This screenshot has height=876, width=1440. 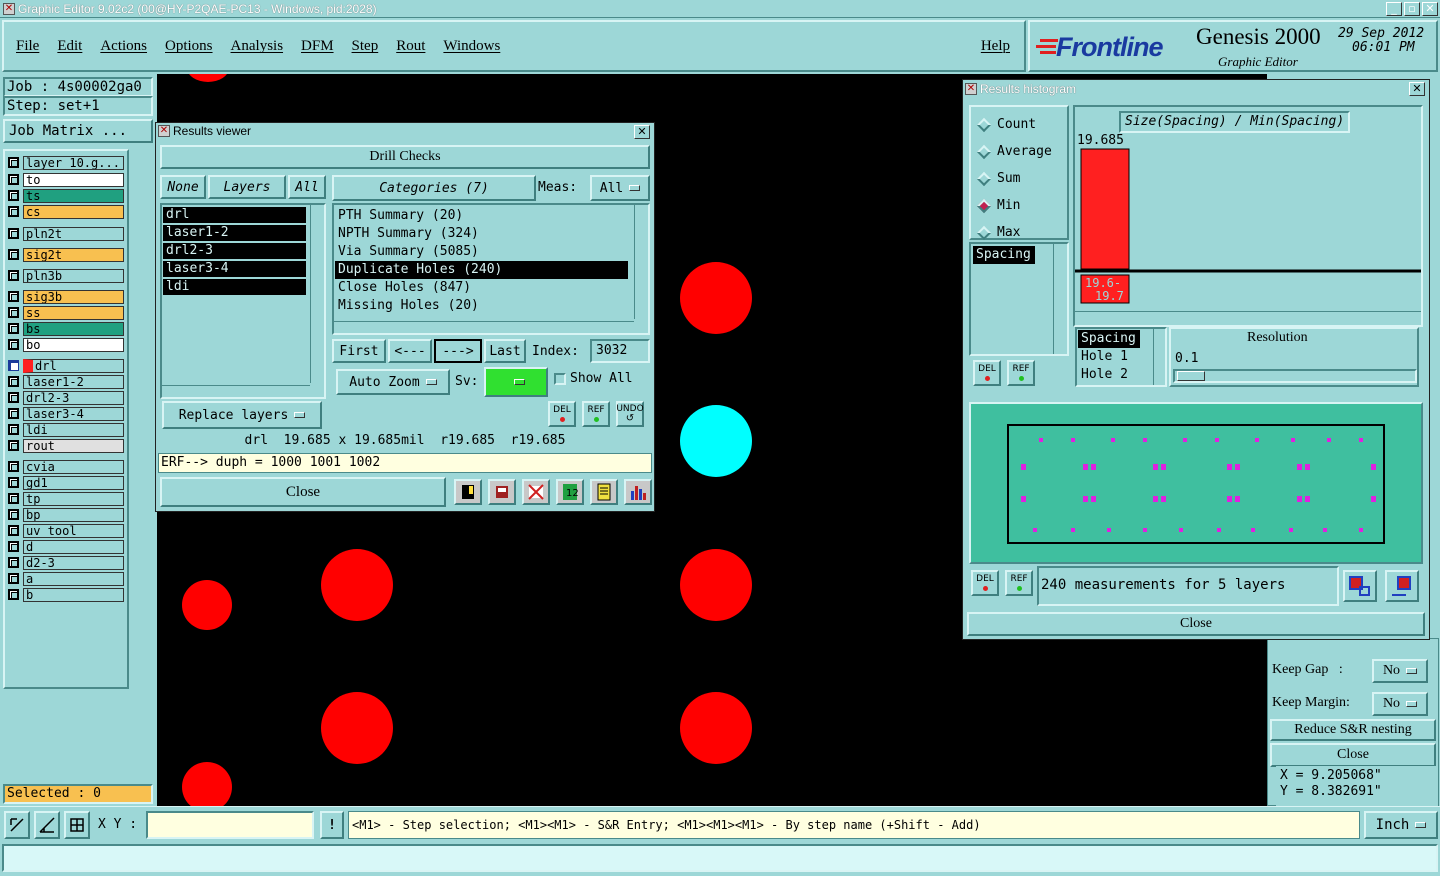 I want to click on resolution-slider-thumb, so click(x=1191, y=376).